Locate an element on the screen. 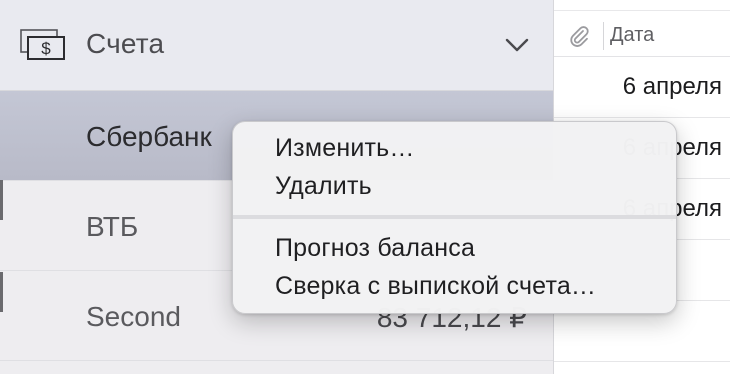  chevron-down-icon is located at coordinates (517, 45).